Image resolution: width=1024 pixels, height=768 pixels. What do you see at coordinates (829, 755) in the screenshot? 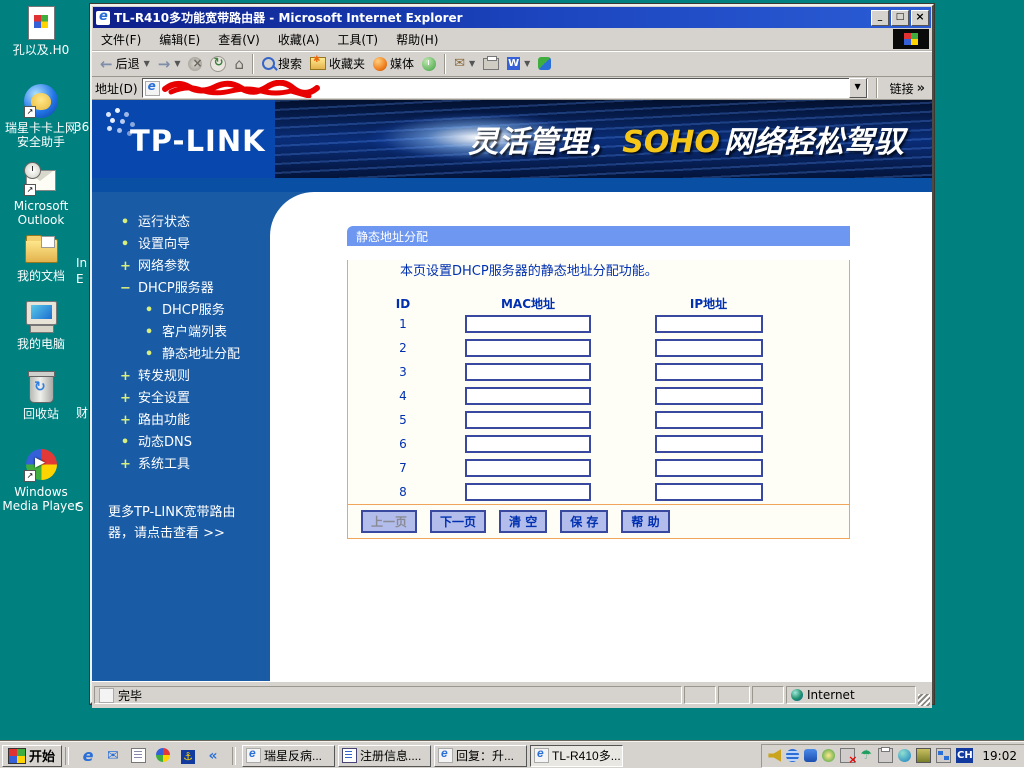
I see `update-icon` at bounding box center [829, 755].